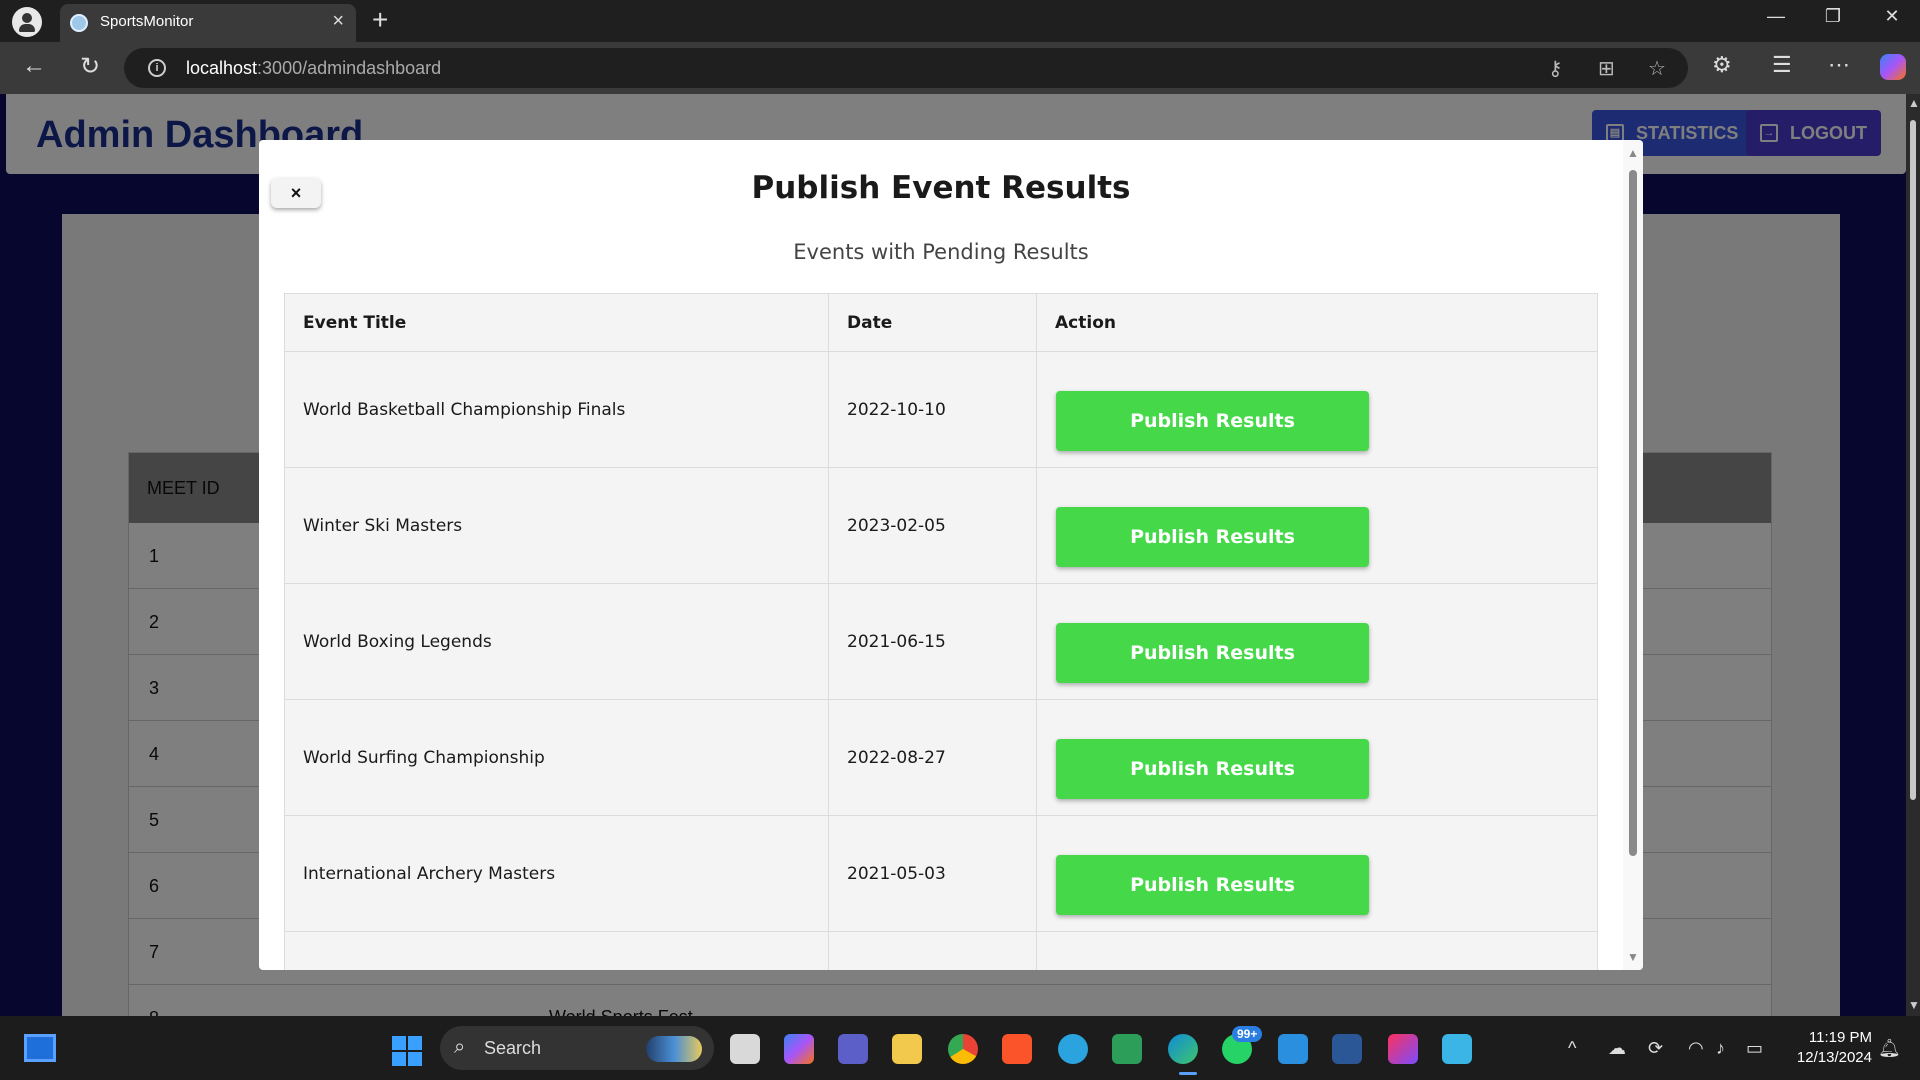  I want to click on event-action-cell, so click(1317, 950).